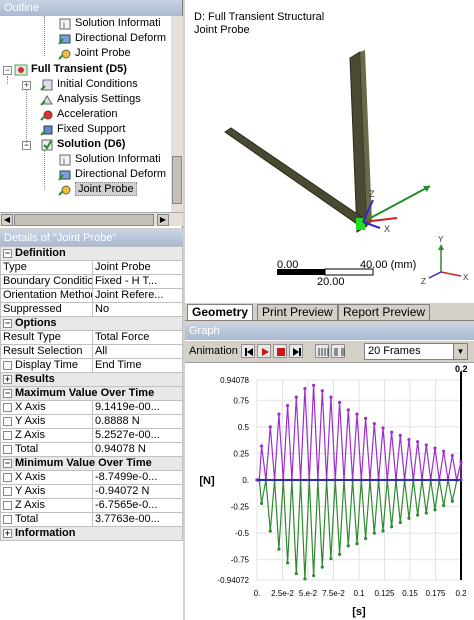  I want to click on group-information: + Information, so click(91, 533).